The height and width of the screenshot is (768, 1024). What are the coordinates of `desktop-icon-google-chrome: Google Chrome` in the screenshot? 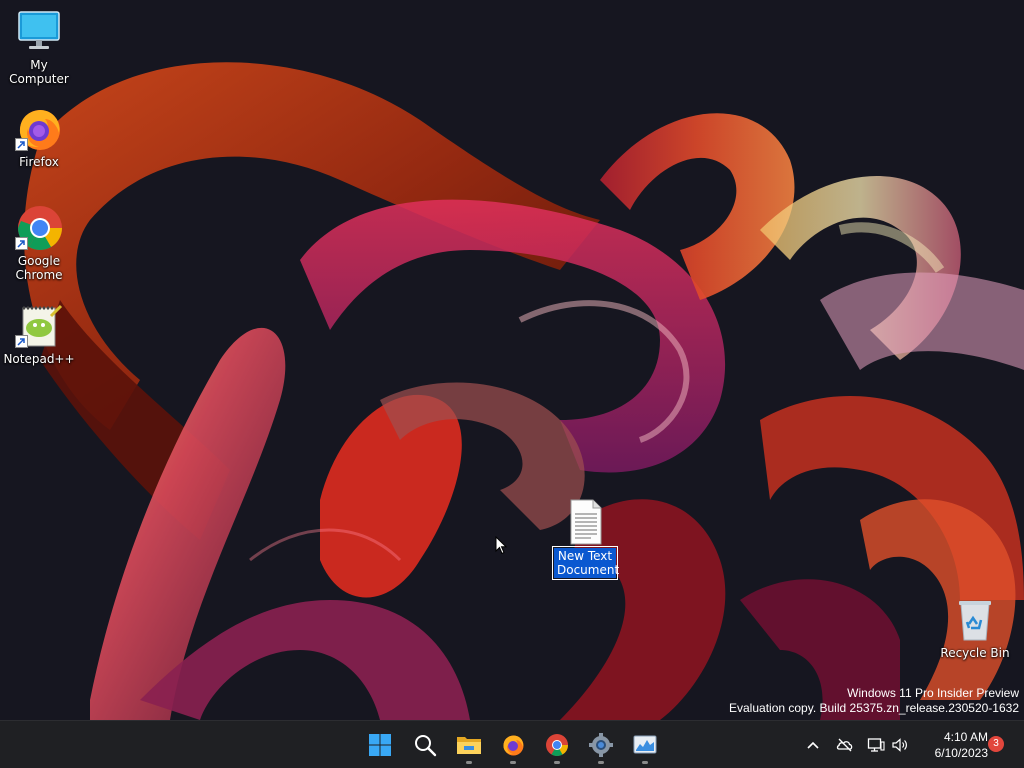 It's located at (39, 243).